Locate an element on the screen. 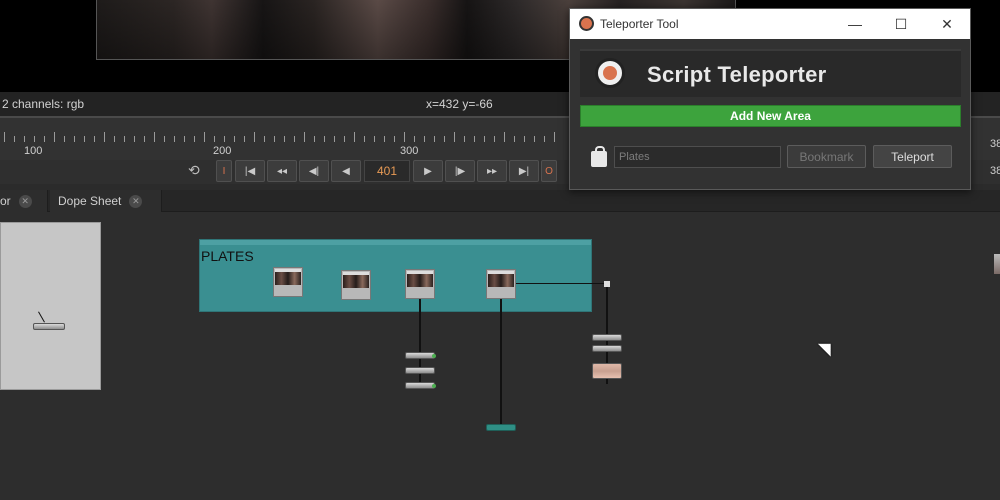  nuke-logo-icon is located at coordinates (610, 73).